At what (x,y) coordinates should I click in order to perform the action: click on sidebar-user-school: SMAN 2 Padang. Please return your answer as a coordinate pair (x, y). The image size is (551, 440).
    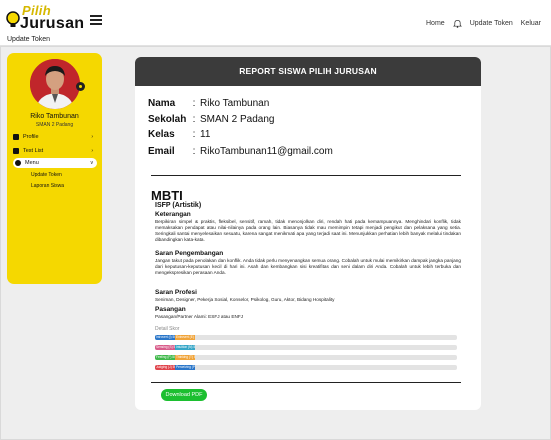
    Looking at the image, I should click on (54, 125).